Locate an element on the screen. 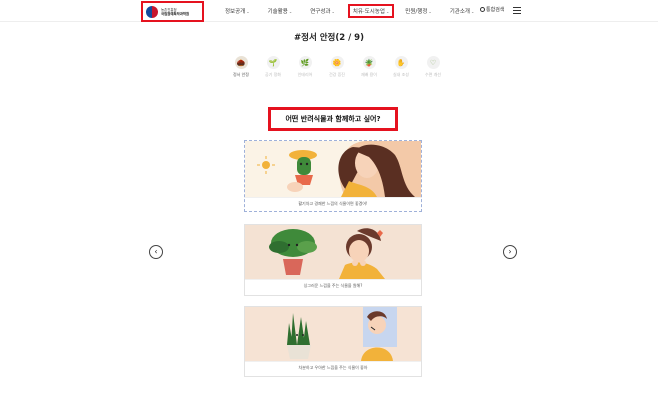 Image resolution: width=658 pixels, height=397 pixels. hand-icon: ✋ is located at coordinates (401, 62).